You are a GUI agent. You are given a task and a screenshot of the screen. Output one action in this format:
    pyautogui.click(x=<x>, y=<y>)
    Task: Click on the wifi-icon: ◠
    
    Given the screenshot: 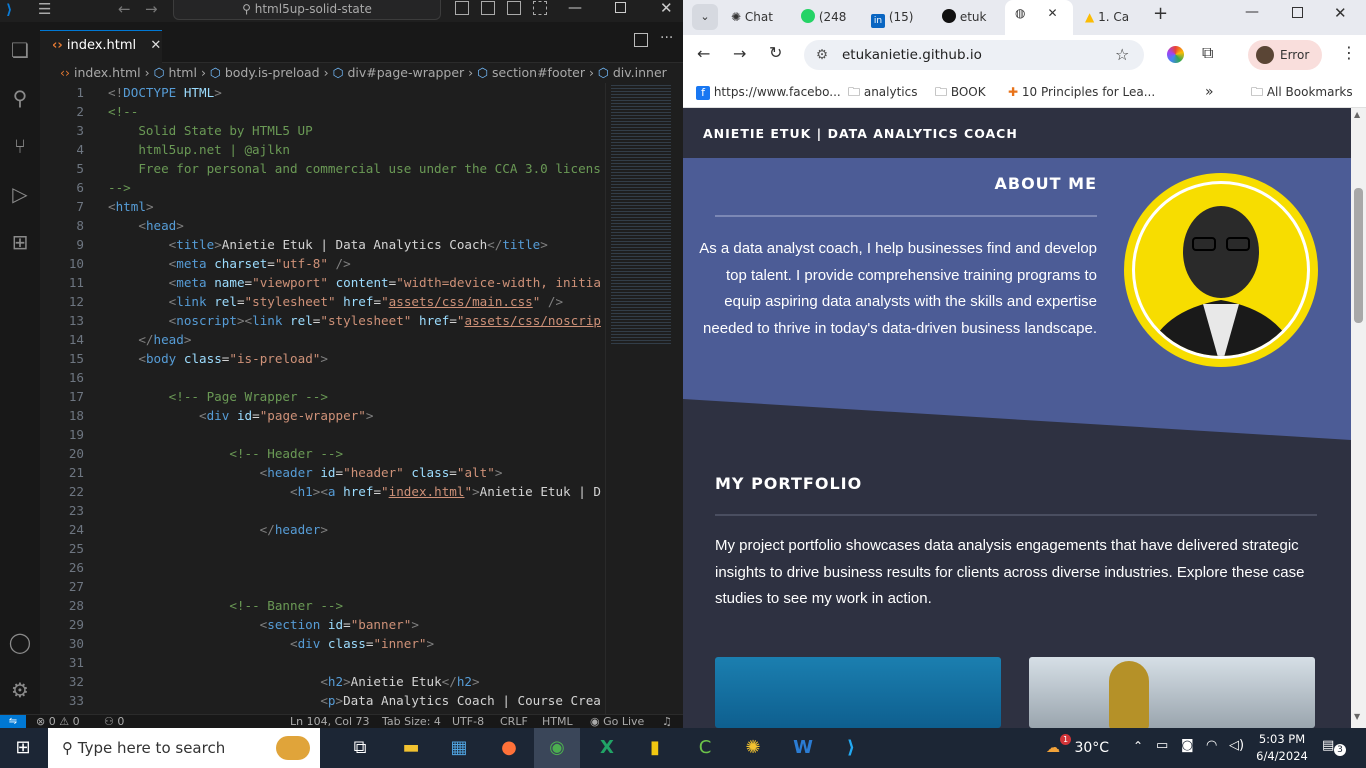 What is the action you would take?
    pyautogui.click(x=1211, y=745)
    